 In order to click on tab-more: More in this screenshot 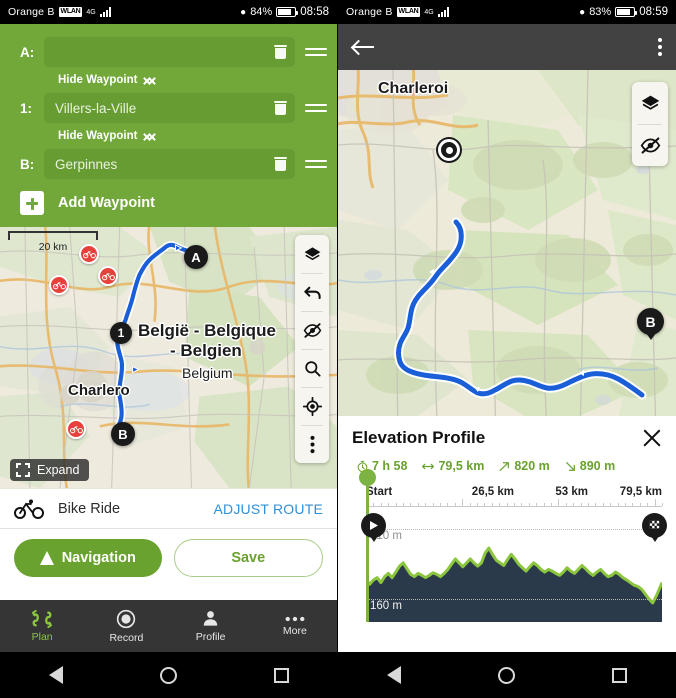, I will do `click(295, 626)`.